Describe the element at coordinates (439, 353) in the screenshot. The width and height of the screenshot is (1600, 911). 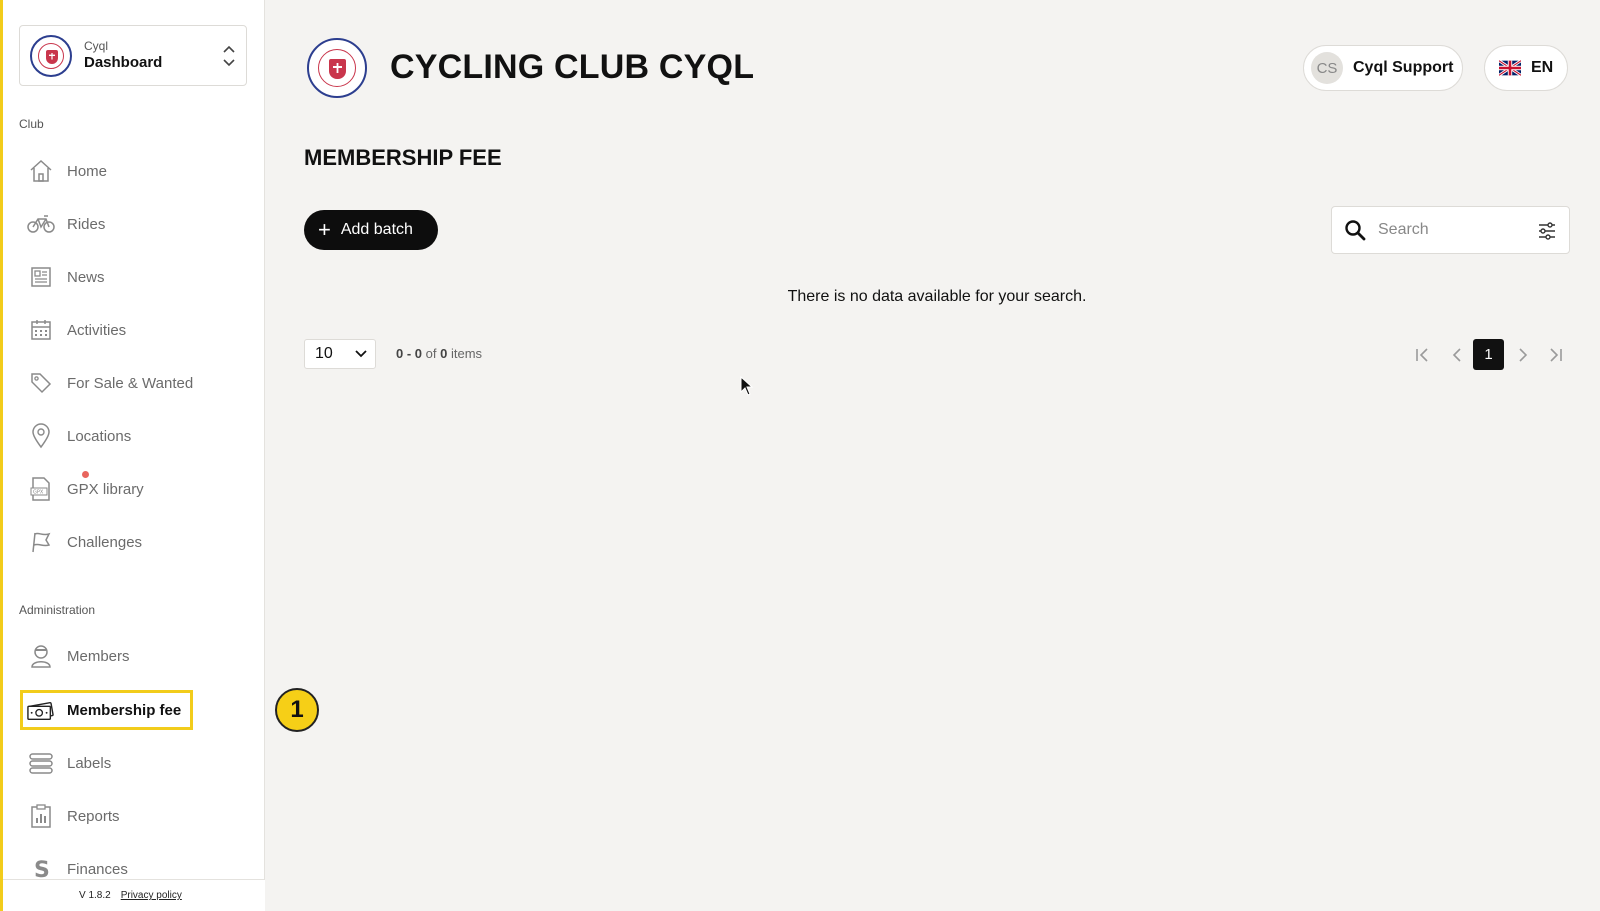
I see `pagination-info: 0 - 0 of 0 items` at that location.